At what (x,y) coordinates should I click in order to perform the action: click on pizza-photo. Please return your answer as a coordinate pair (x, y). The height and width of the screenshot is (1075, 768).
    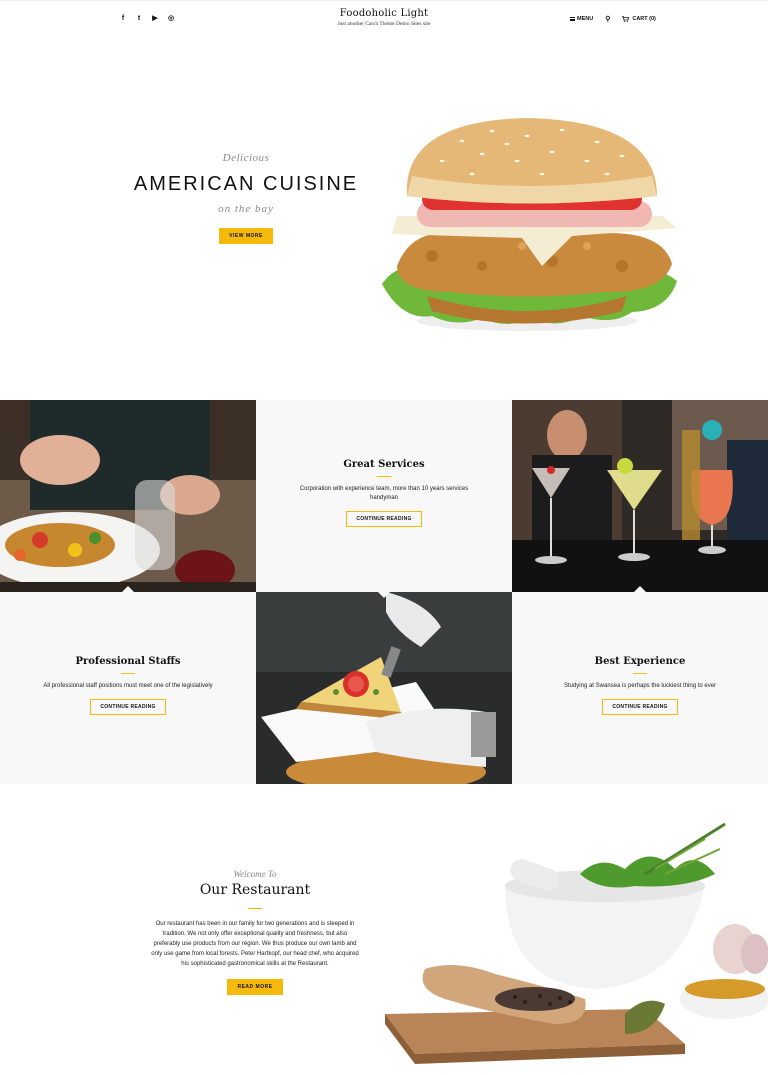
    Looking at the image, I should click on (384, 688).